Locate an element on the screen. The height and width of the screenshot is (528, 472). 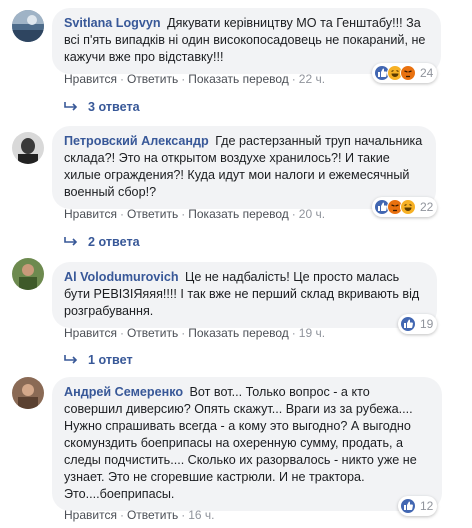
comment-actions: Нравится · Ответить · Показать перевод · 20 ч. is located at coordinates (195, 214).